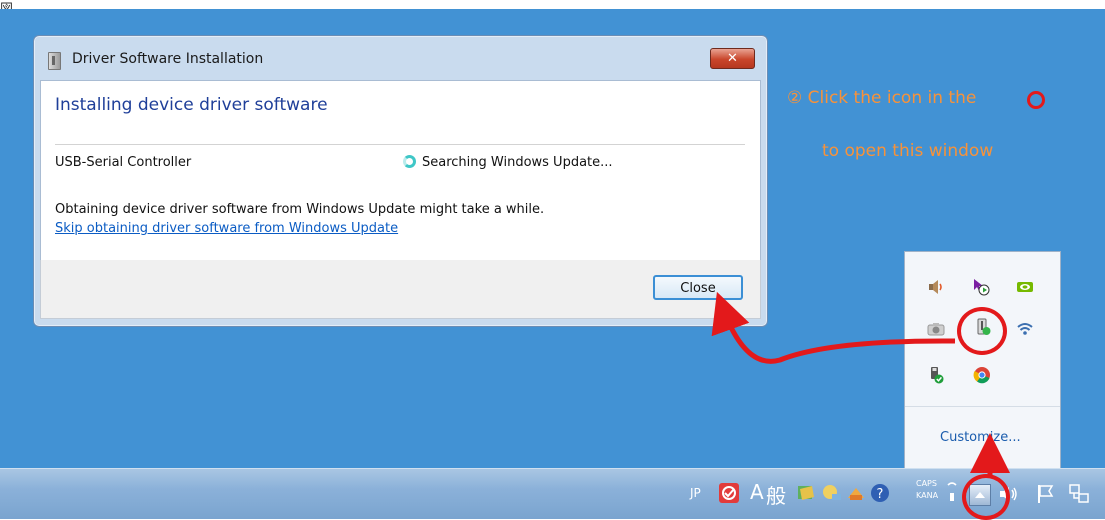 The width and height of the screenshot is (1105, 520). What do you see at coordinates (833, 327) in the screenshot?
I see `arrow-to-close-button` at bounding box center [833, 327].